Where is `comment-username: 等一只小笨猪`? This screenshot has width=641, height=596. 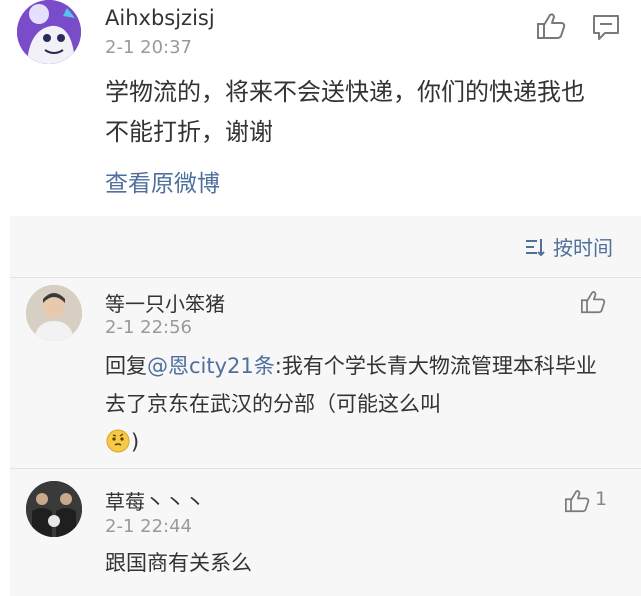
comment-username: 等一只小笨猪 is located at coordinates (165, 302).